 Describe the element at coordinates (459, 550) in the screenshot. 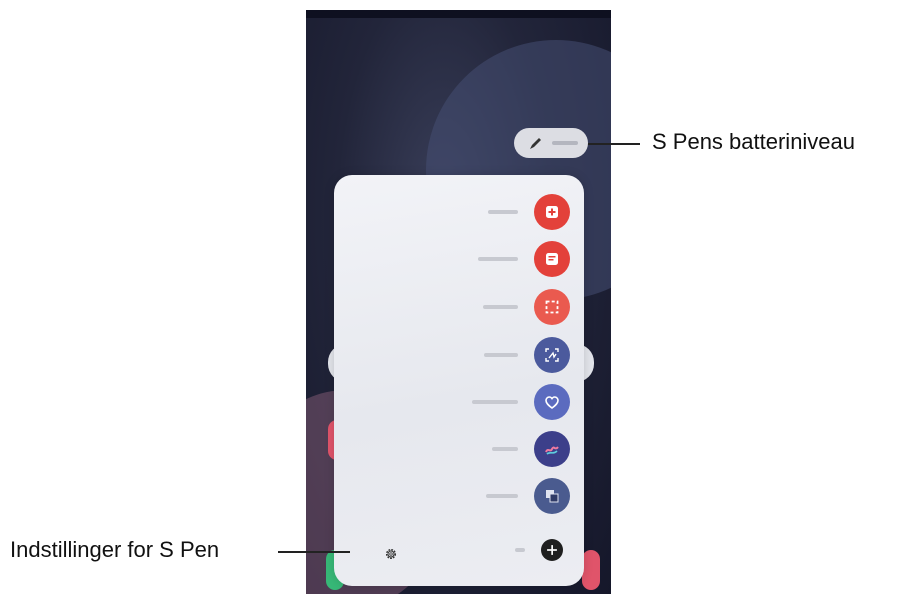

I see `menu-item-add-shortcut` at that location.